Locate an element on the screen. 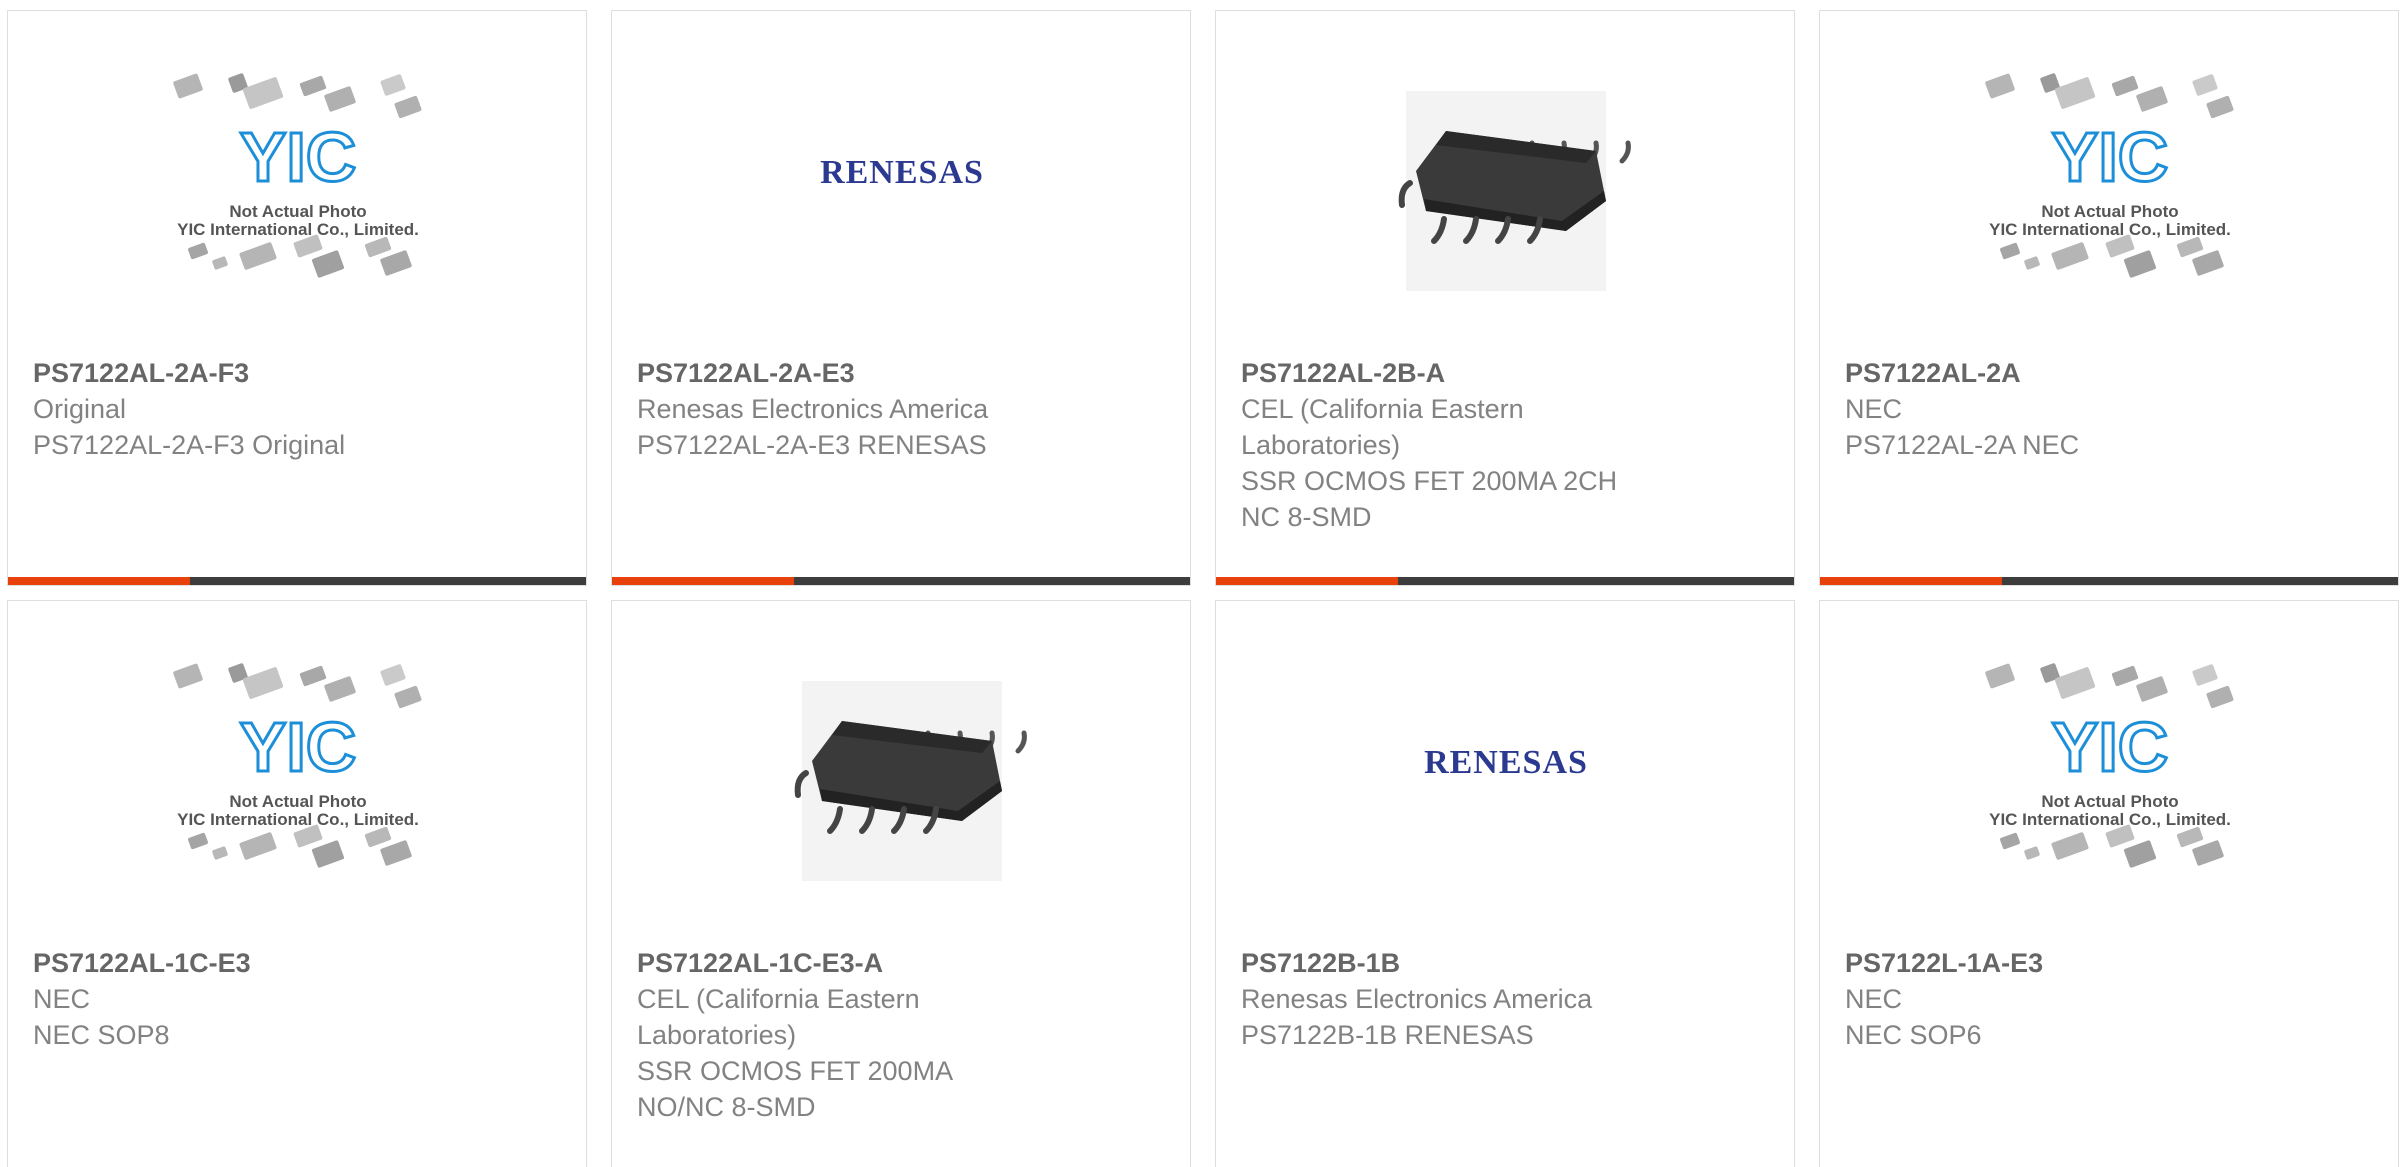 This screenshot has height=1167, width=2400. product-line: PS7122AL-2A-E3 RENESAS is located at coordinates (812, 445).